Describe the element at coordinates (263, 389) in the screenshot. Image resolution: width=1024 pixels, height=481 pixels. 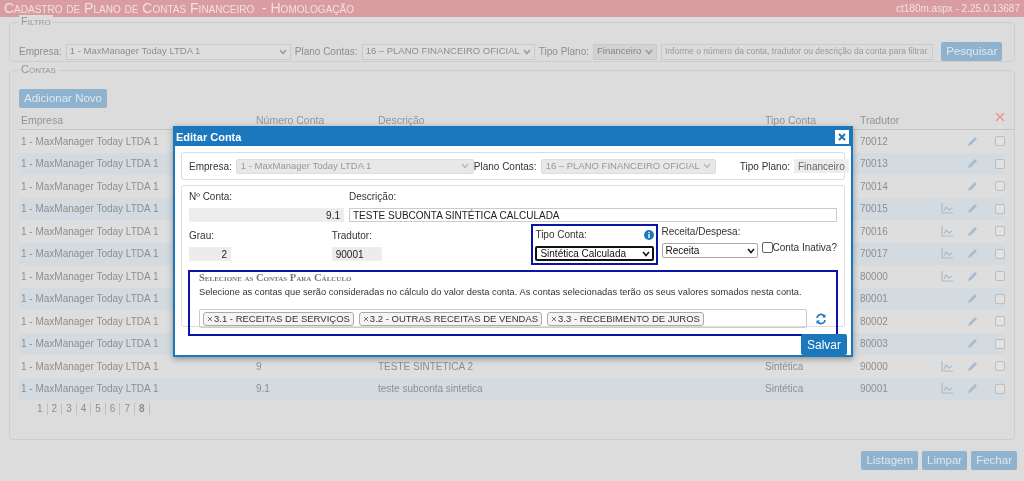
I see `table-cell-text: 9.1` at that location.